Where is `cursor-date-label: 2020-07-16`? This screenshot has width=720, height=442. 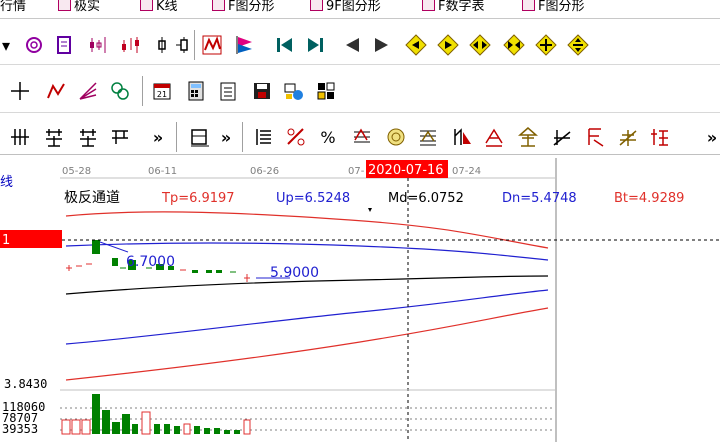 cursor-date-label: 2020-07-16 is located at coordinates (406, 170).